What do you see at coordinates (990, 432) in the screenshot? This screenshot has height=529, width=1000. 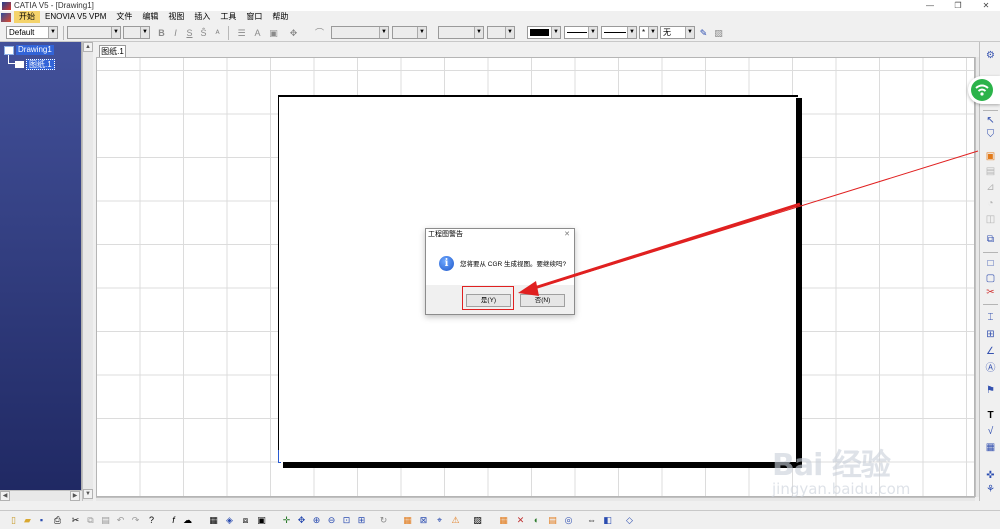 I see `roughness-icon: √` at bounding box center [990, 432].